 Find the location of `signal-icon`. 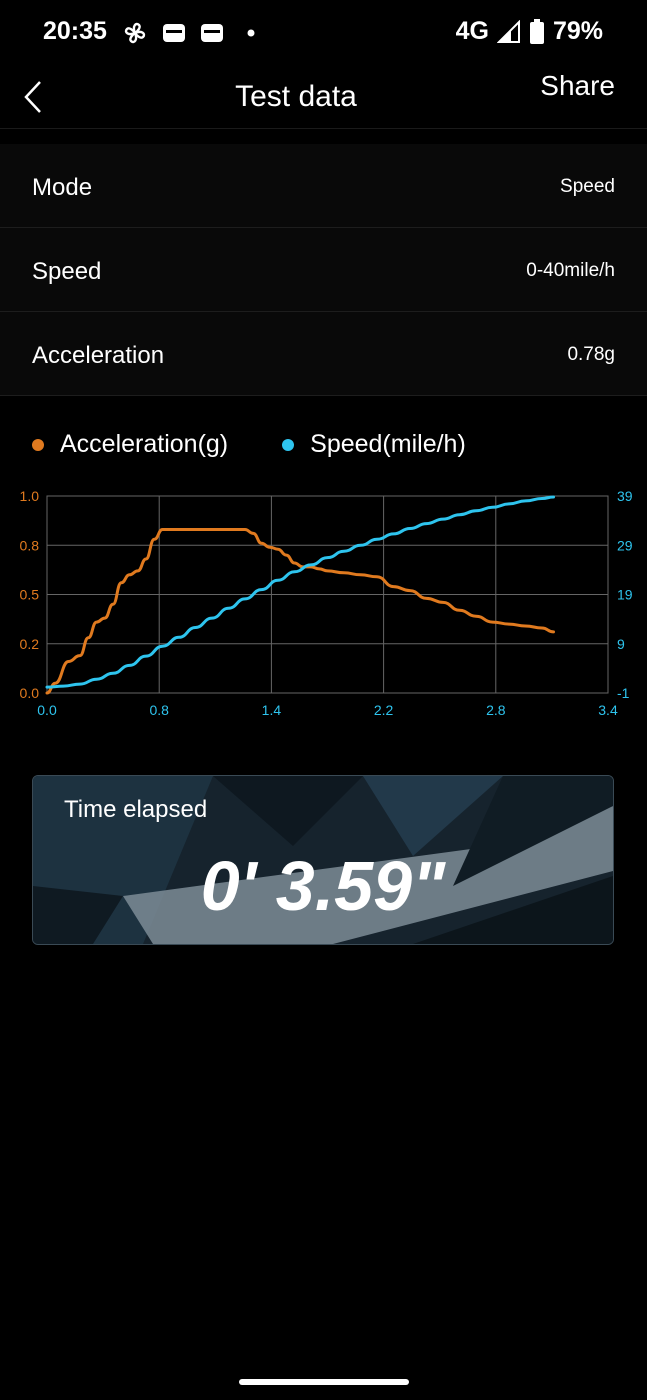

signal-icon is located at coordinates (508, 31).